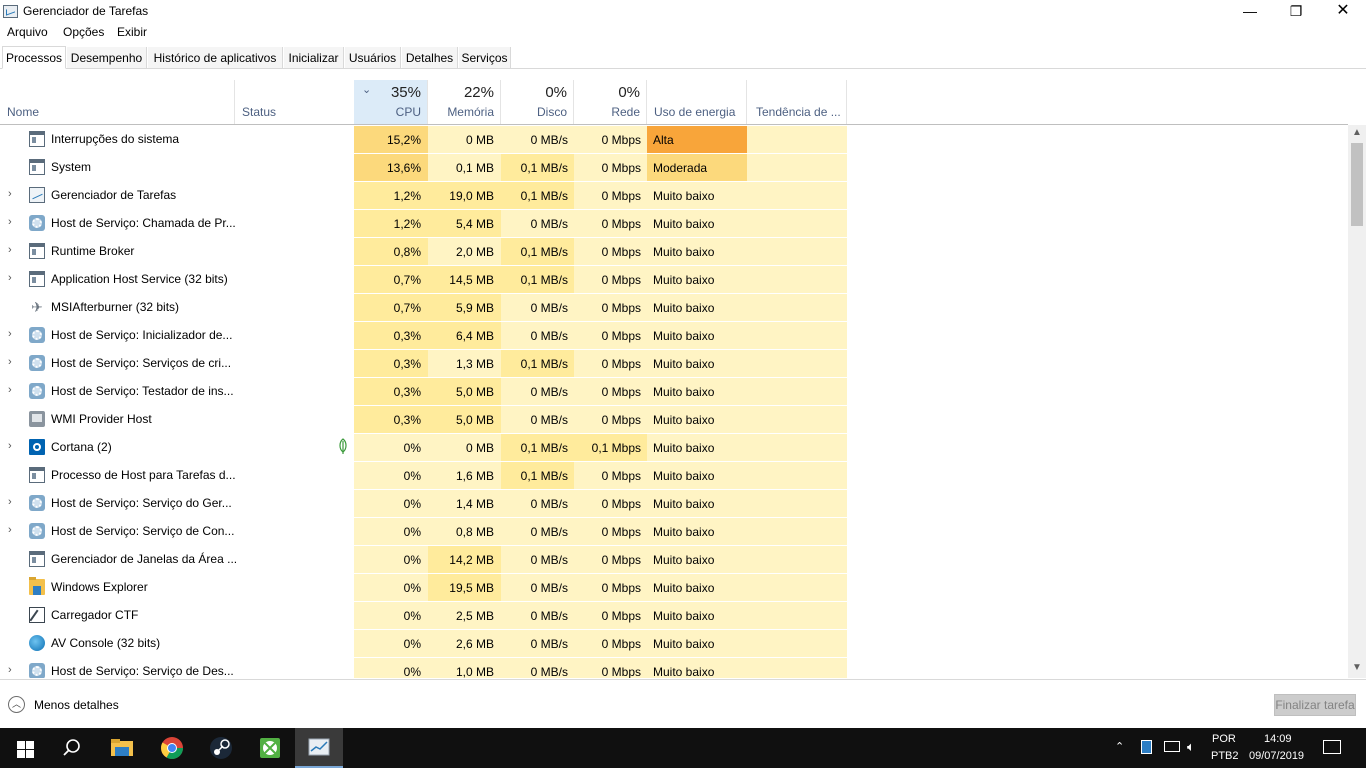 The image size is (1366, 771). What do you see at coordinates (37, 363) in the screenshot?
I see `gear-icon` at bounding box center [37, 363].